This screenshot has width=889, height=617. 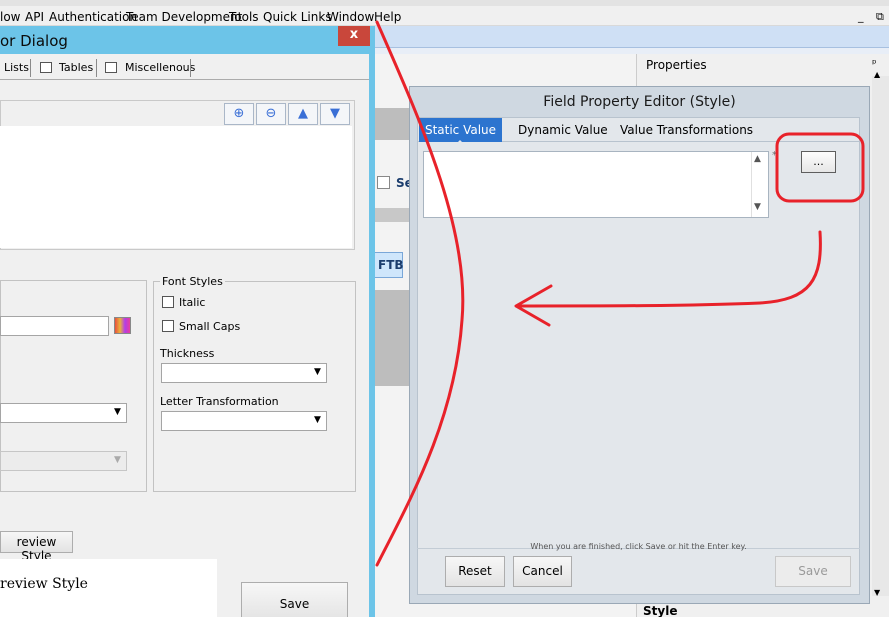 What do you see at coordinates (111, 67) in the screenshot?
I see `wrench-icon` at bounding box center [111, 67].